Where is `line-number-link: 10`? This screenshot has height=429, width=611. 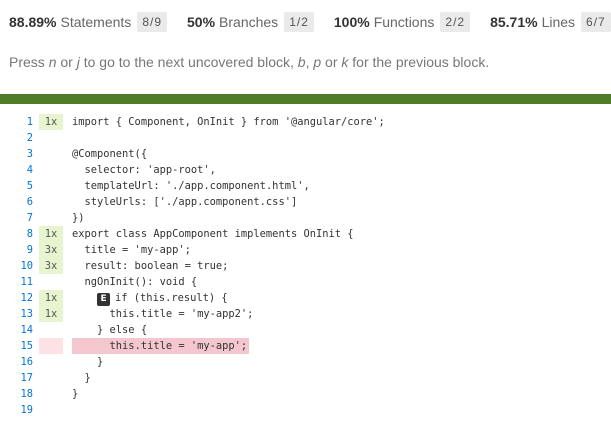 line-number-link: 10 is located at coordinates (17, 266).